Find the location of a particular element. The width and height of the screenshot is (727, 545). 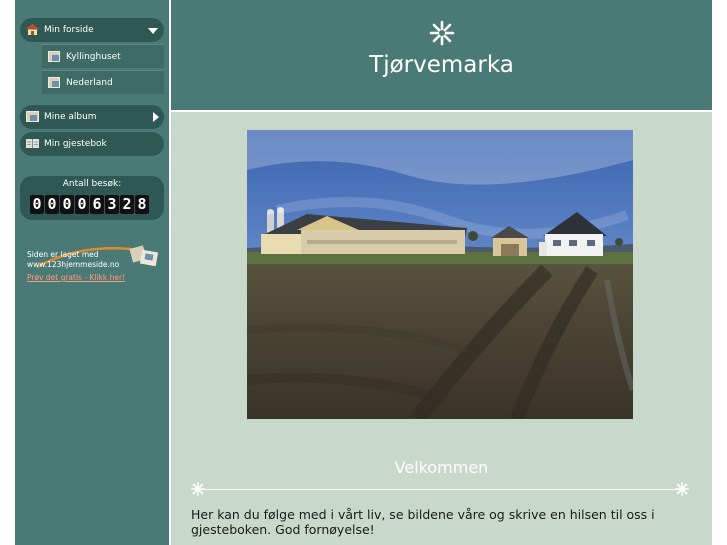

promo-line-2: www.123hjemmeside.no is located at coordinates (73, 264).